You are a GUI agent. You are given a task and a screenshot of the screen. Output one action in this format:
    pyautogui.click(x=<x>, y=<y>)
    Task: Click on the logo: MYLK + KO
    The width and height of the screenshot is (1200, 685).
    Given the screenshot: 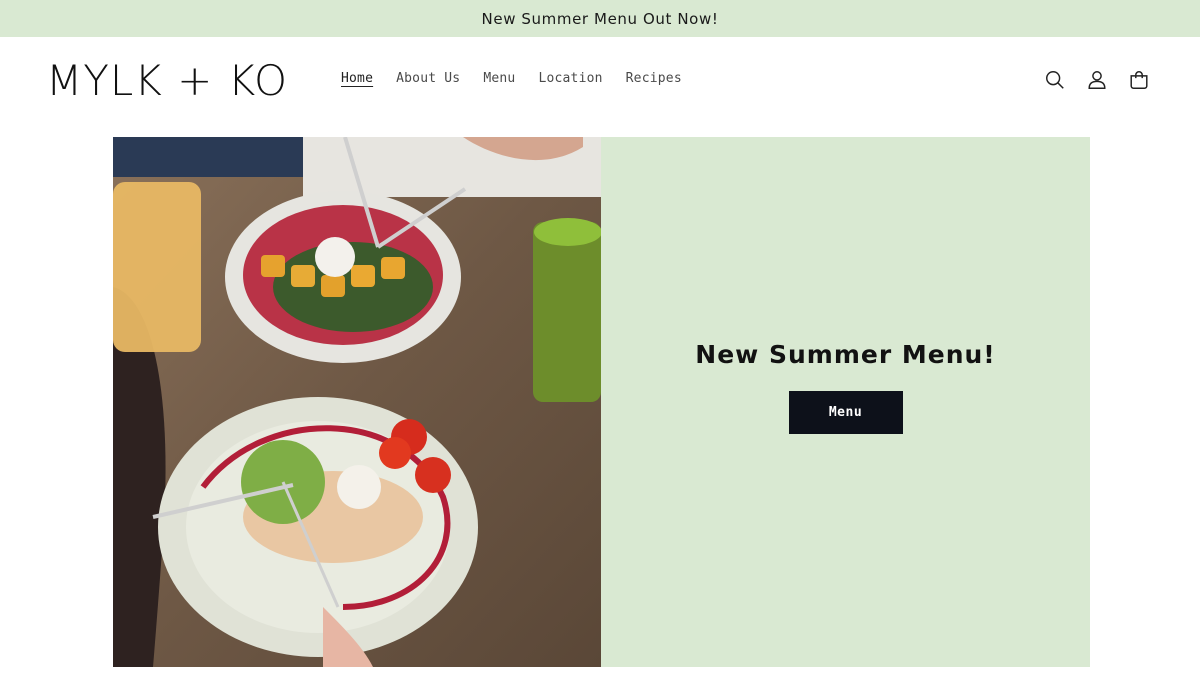 What is the action you would take?
    pyautogui.click(x=167, y=81)
    